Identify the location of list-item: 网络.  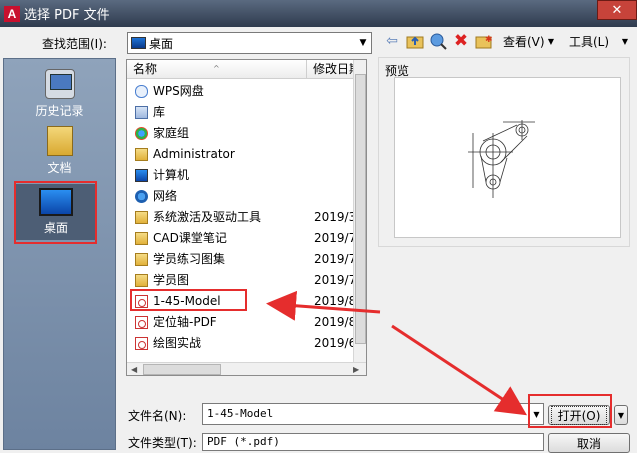
(240, 196).